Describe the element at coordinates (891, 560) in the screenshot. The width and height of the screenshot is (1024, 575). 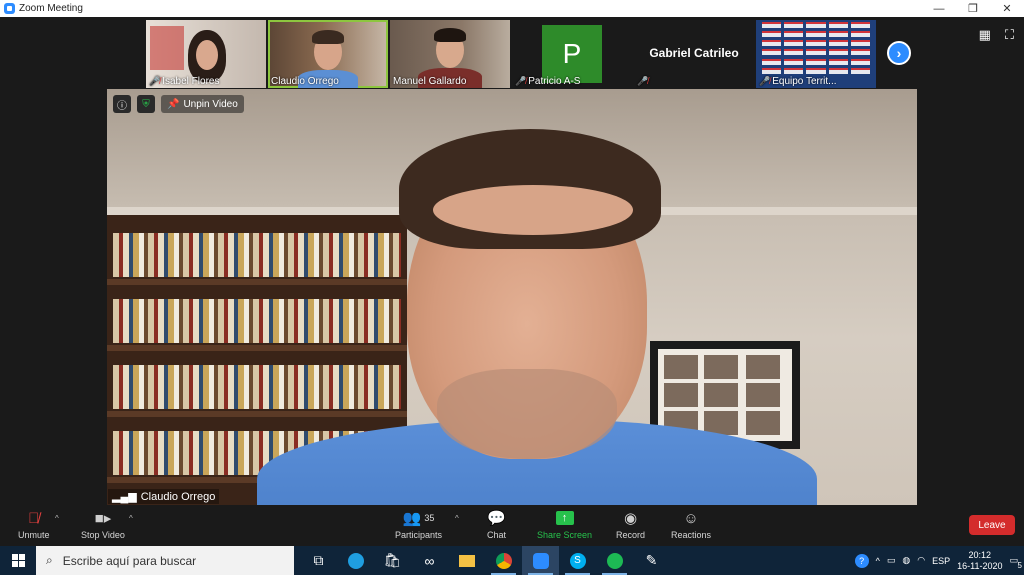
I see `battery-icon: ▭` at that location.